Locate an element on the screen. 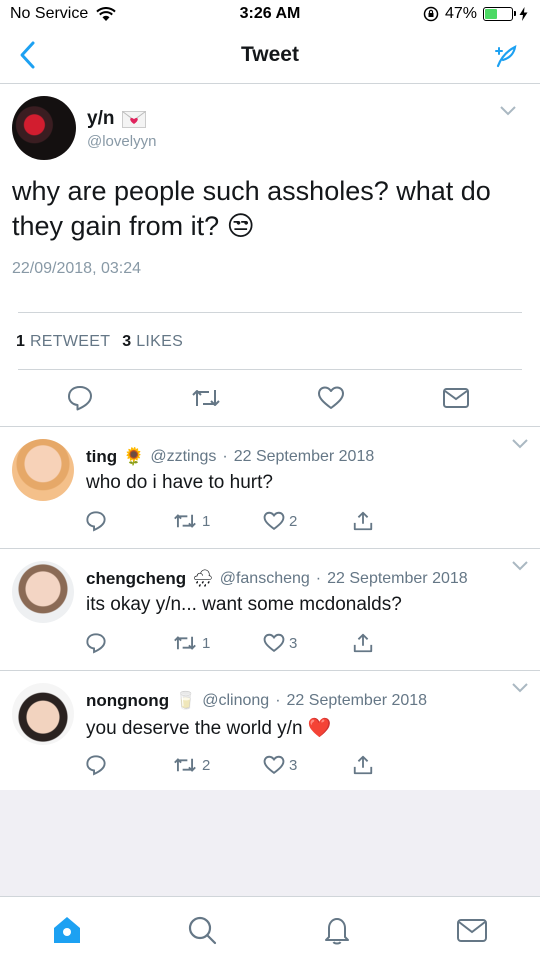 This screenshot has height=960, width=540. heart-emoji: ❤️ is located at coordinates (319, 728).